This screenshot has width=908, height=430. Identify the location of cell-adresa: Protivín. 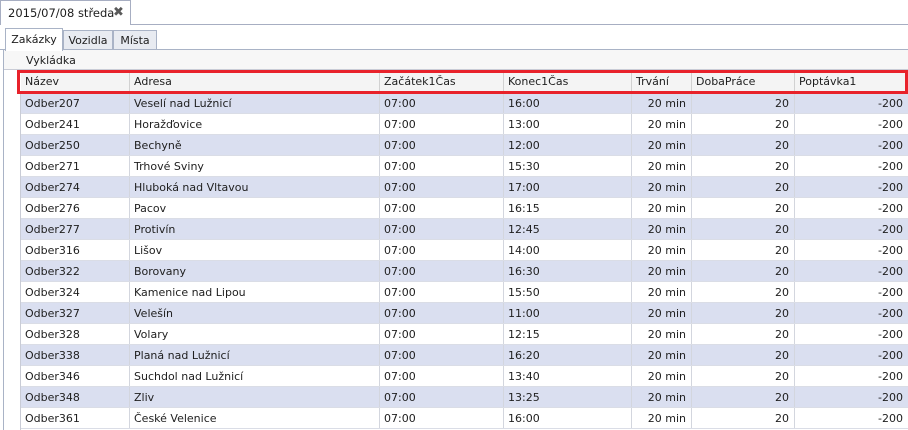
(255, 229).